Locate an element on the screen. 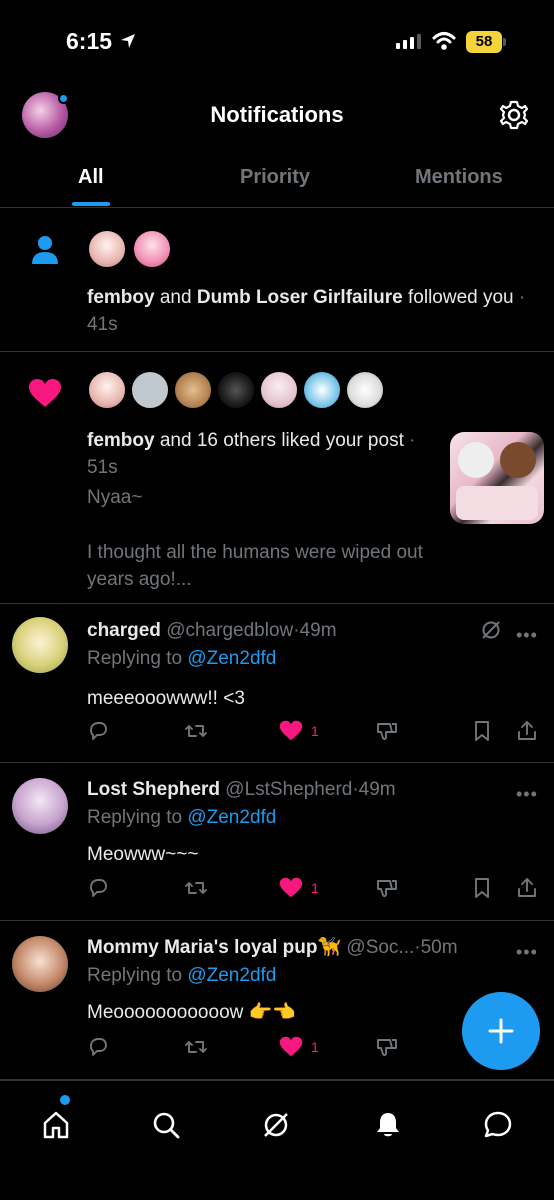 The height and width of the screenshot is (1200, 554). author-name: Lost Shepherd is located at coordinates (153, 789).